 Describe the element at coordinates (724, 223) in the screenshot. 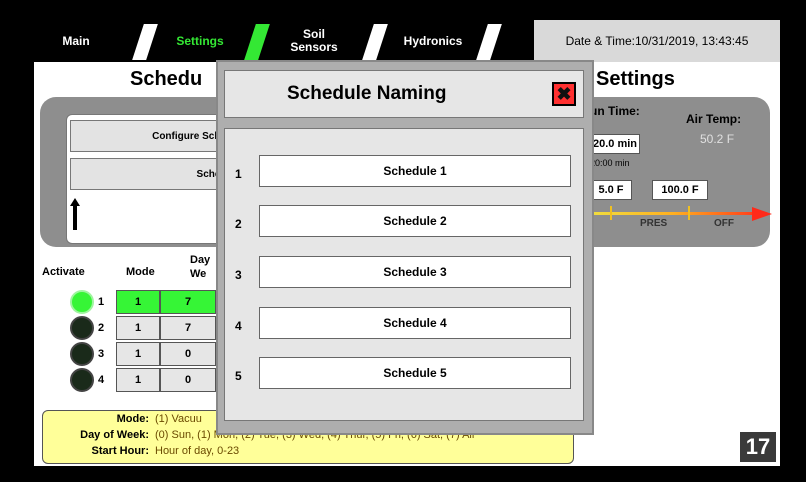

I see `off-label: OFF` at that location.